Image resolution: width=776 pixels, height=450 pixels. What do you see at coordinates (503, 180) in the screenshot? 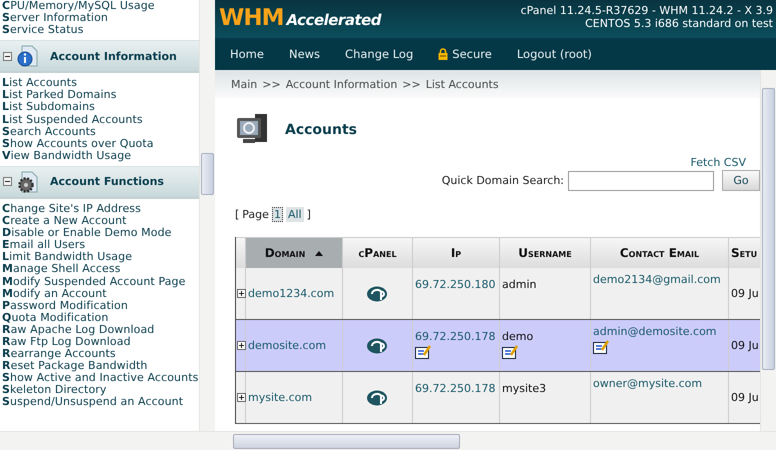
I see `search-label: Quick Domain Search:` at bounding box center [503, 180].